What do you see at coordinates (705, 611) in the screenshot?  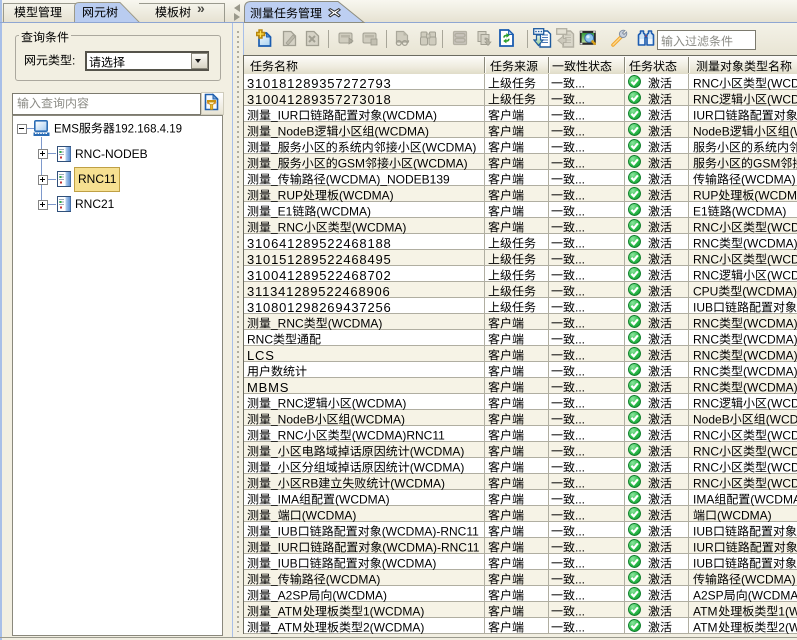 I see `svg-text: ATM` at bounding box center [705, 611].